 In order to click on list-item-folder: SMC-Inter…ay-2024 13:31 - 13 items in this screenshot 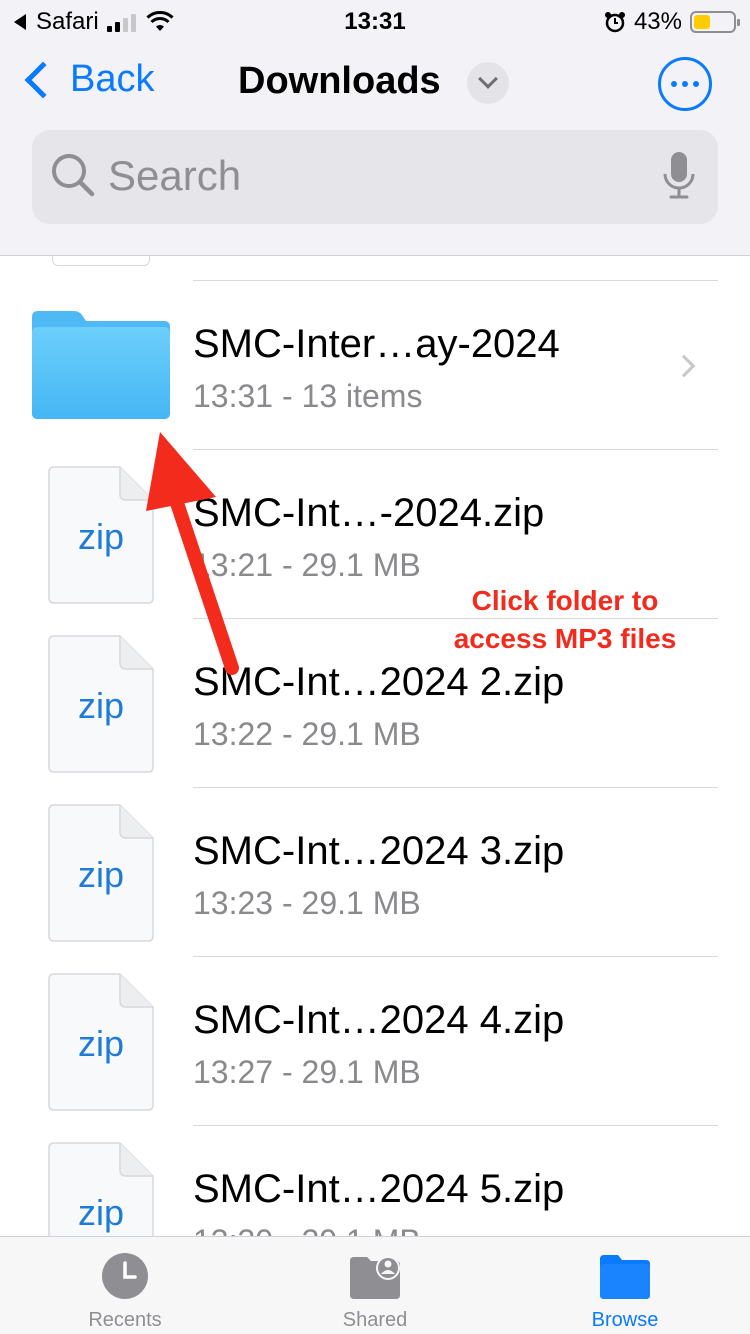, I will do `click(375, 364)`.